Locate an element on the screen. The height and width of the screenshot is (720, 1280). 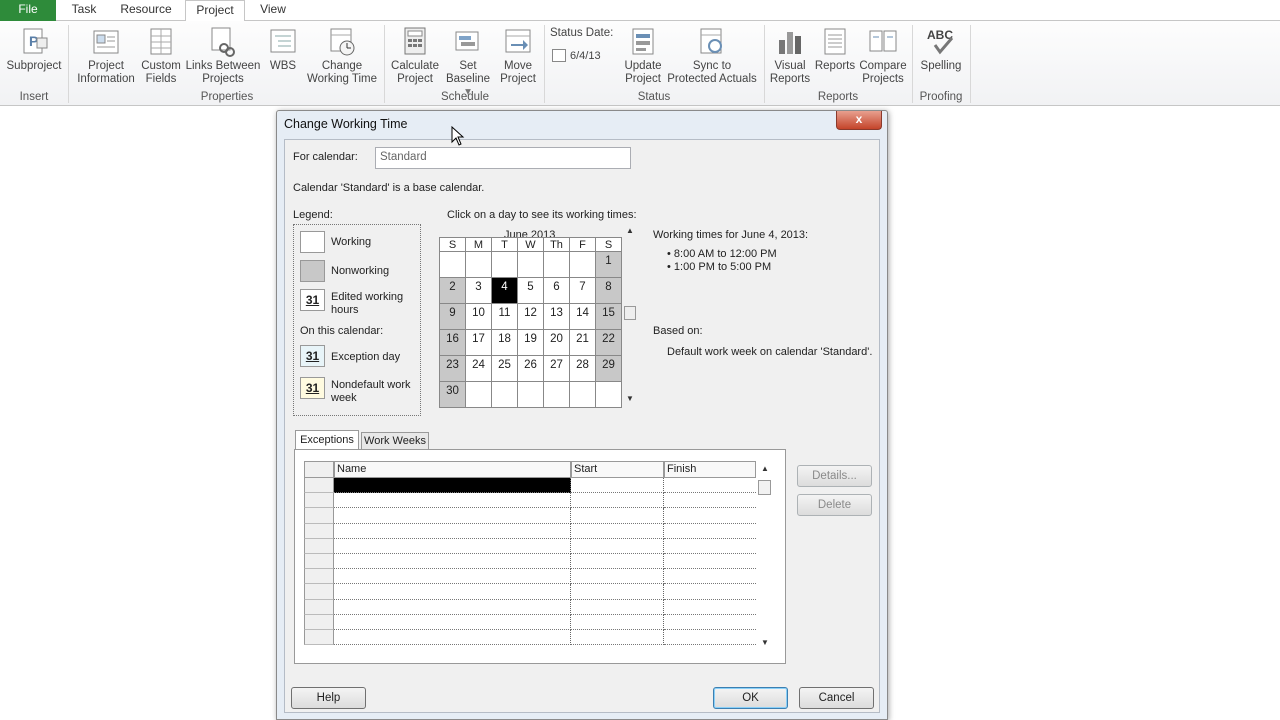
calendar-day: 8 is located at coordinates (608, 290).